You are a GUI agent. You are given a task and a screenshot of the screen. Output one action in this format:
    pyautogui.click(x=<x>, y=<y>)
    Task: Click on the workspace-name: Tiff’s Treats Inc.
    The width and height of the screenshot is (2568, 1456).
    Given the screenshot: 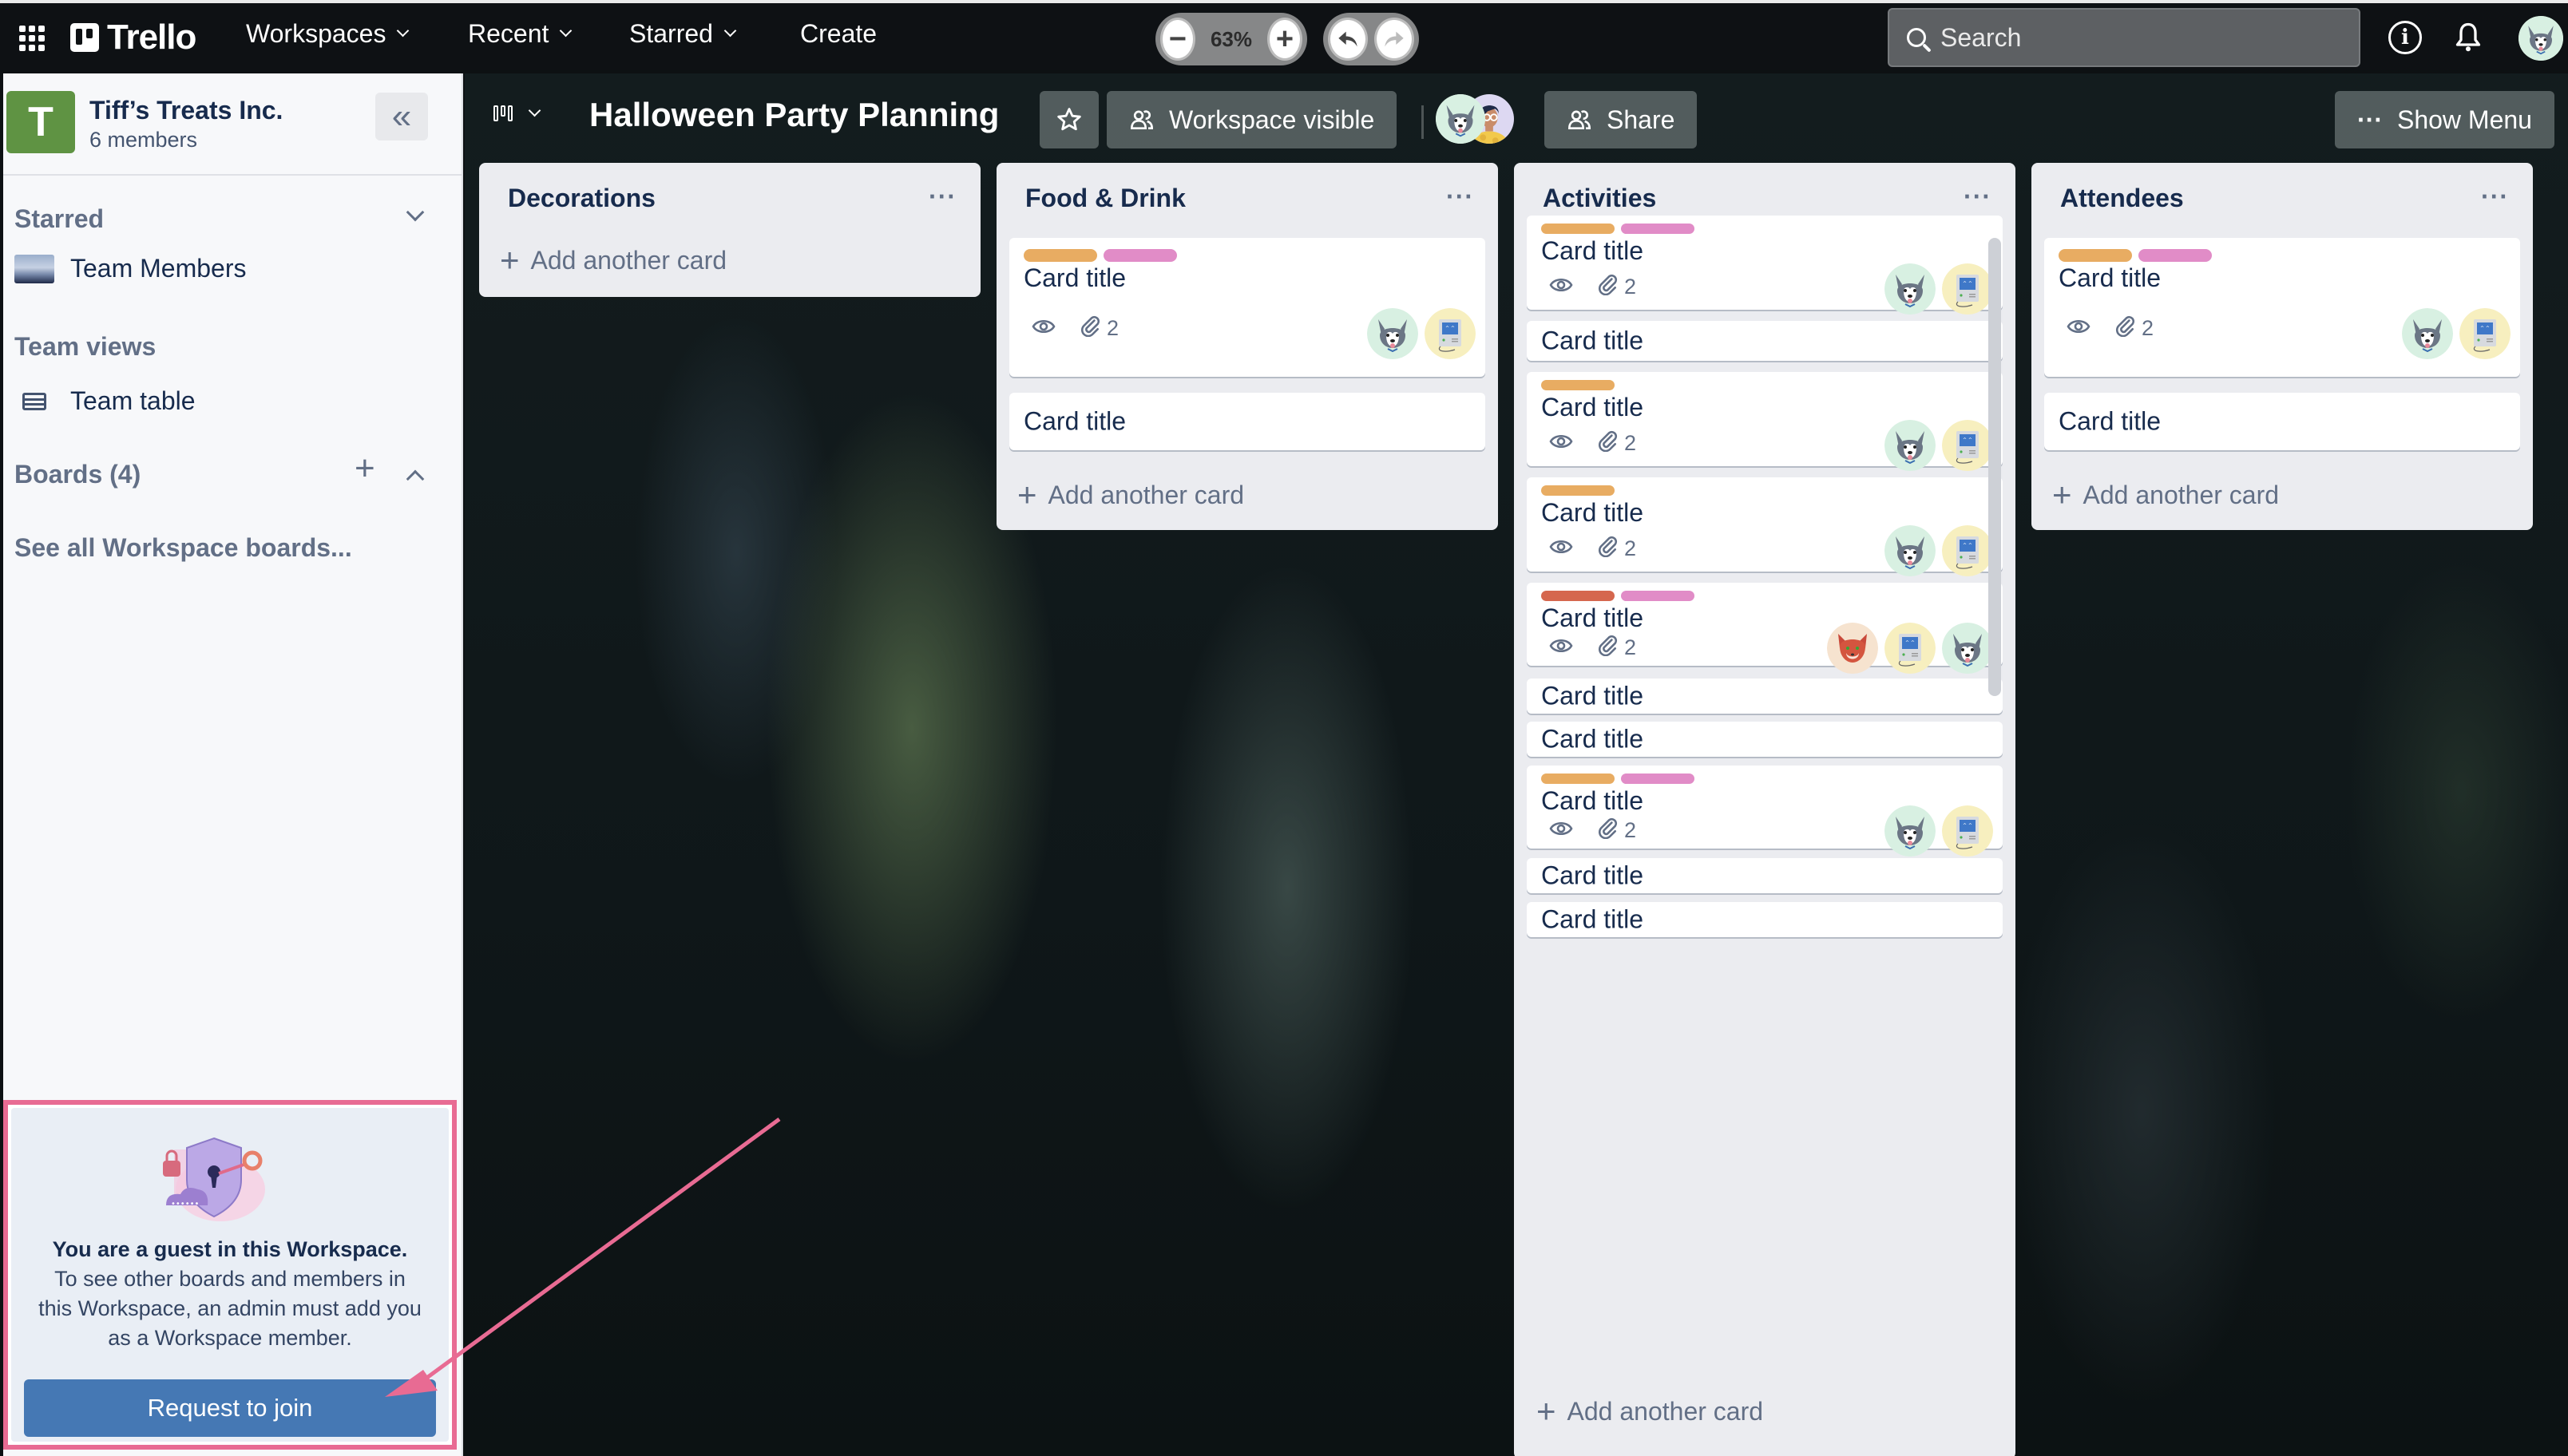 What is the action you would take?
    pyautogui.click(x=186, y=110)
    